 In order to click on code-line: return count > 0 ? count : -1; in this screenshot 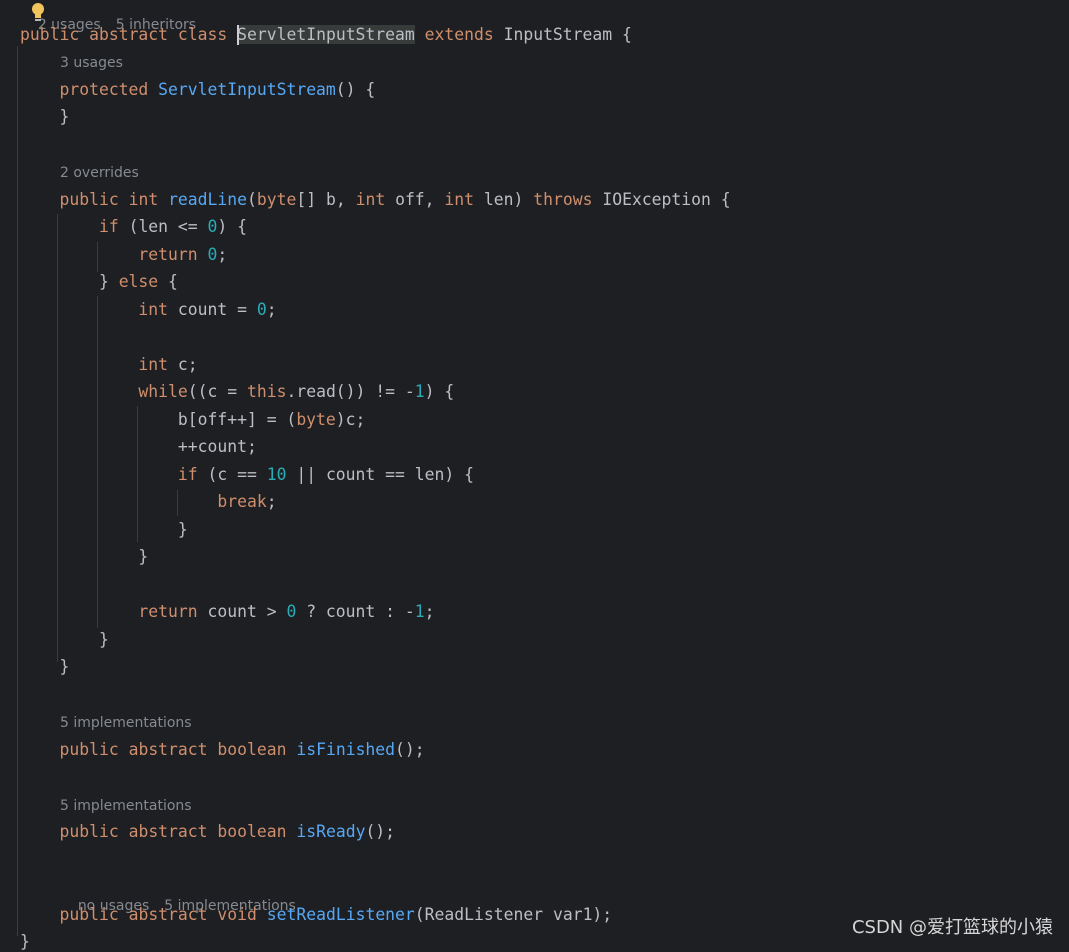, I will do `click(227, 612)`.